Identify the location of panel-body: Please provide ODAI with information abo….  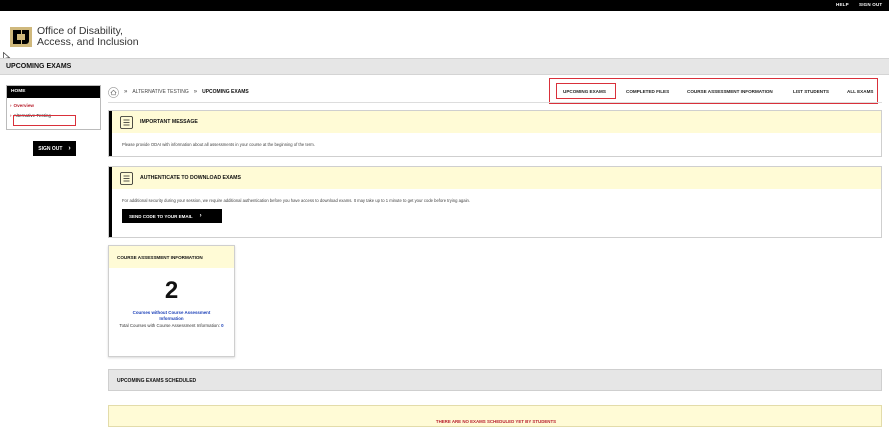
(495, 144).